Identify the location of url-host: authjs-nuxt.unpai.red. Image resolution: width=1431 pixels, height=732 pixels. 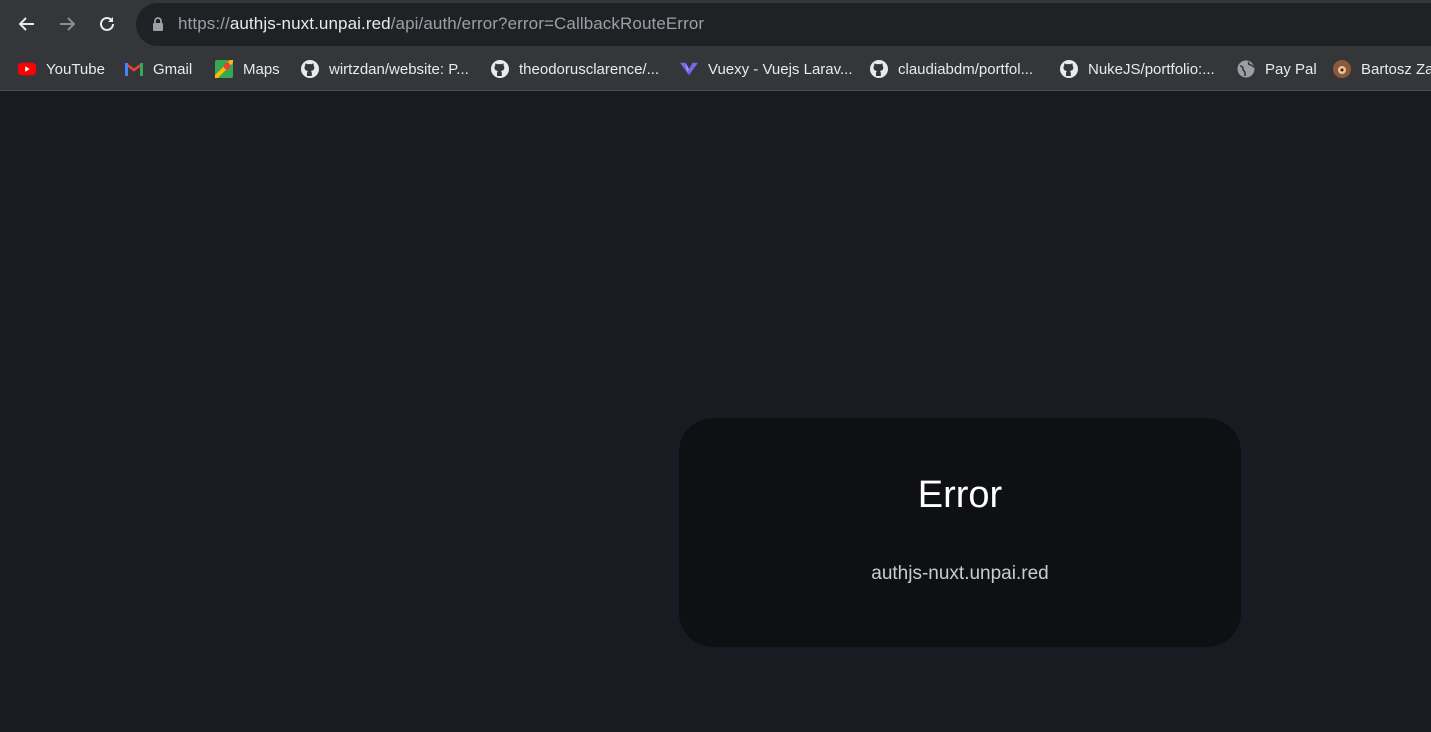
(310, 23).